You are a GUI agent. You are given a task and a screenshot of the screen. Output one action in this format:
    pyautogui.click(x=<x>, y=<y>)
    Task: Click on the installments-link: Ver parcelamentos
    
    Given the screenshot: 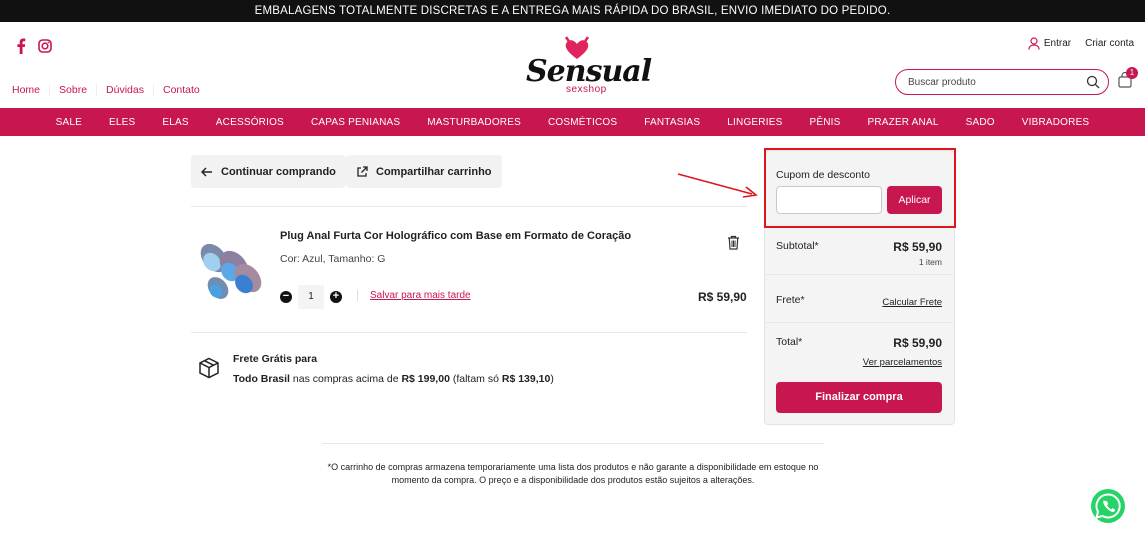 What is the action you would take?
    pyautogui.click(x=902, y=362)
    